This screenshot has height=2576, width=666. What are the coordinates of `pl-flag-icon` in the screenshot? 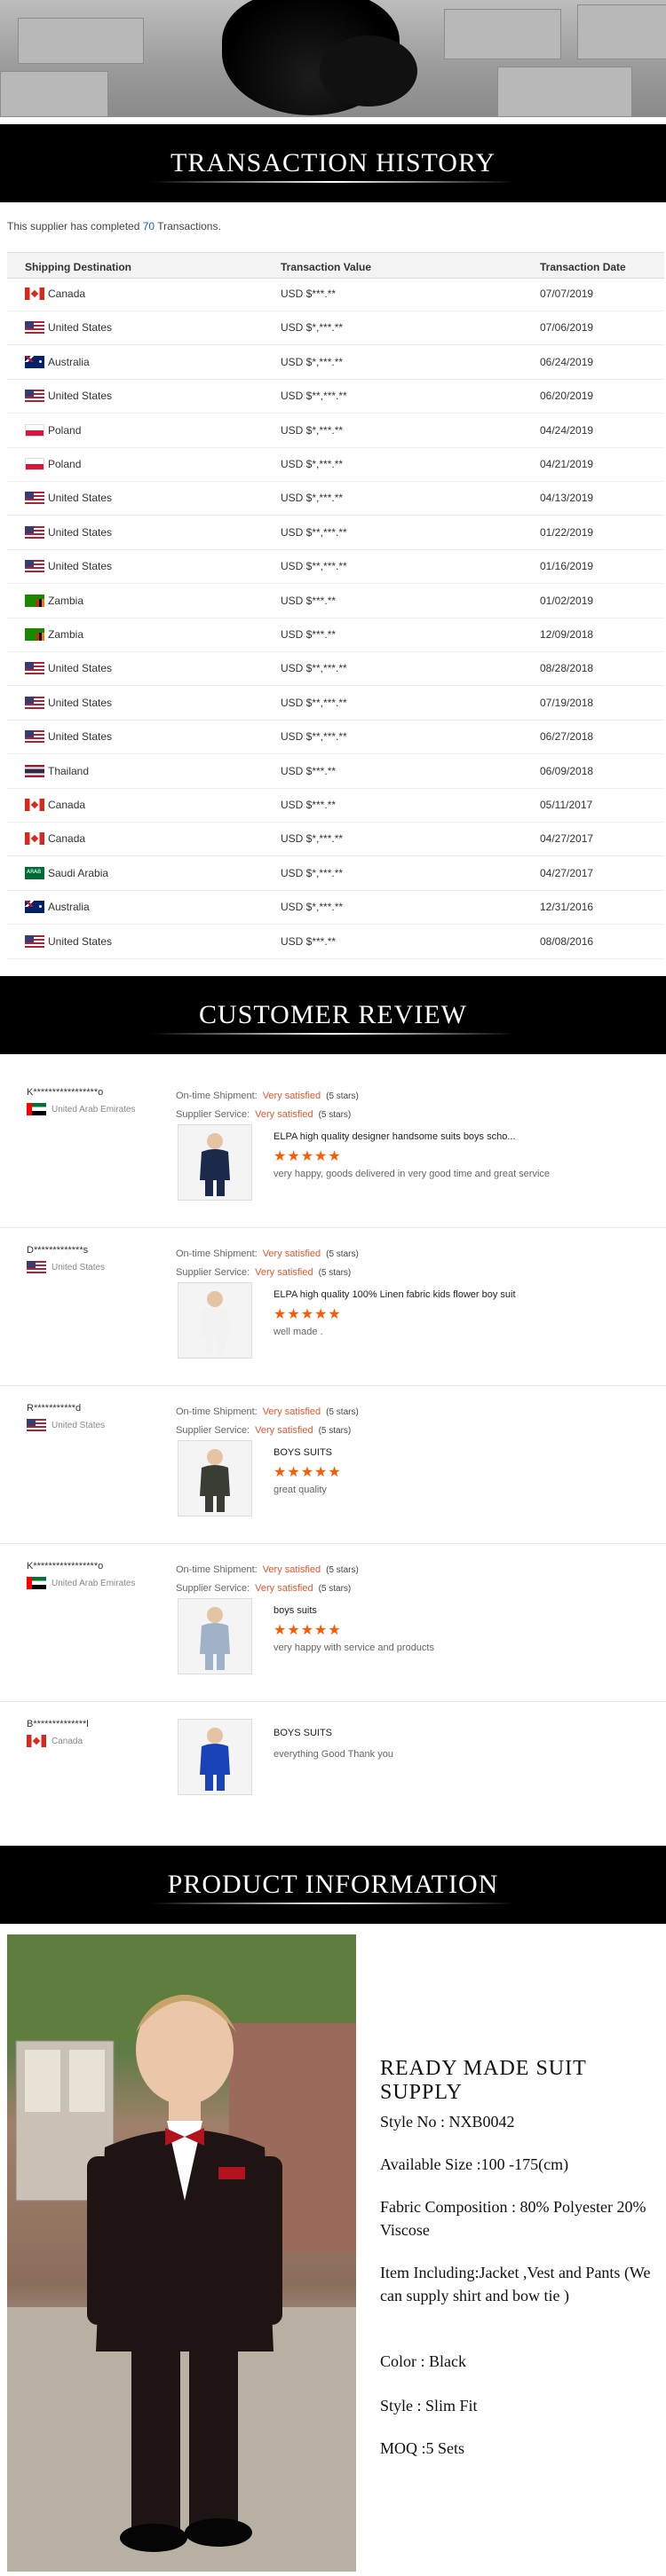 It's located at (34, 430).